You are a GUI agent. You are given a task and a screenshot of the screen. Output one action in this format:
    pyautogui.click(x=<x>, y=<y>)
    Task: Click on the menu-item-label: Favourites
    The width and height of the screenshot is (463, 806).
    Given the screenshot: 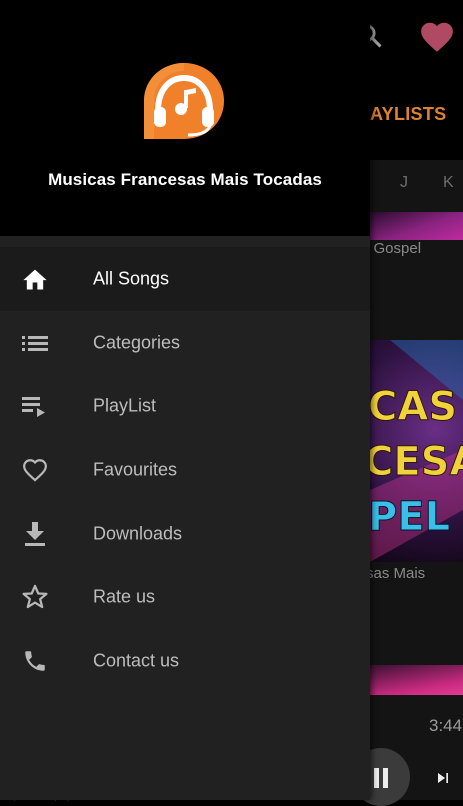 What is the action you would take?
    pyautogui.click(x=135, y=469)
    